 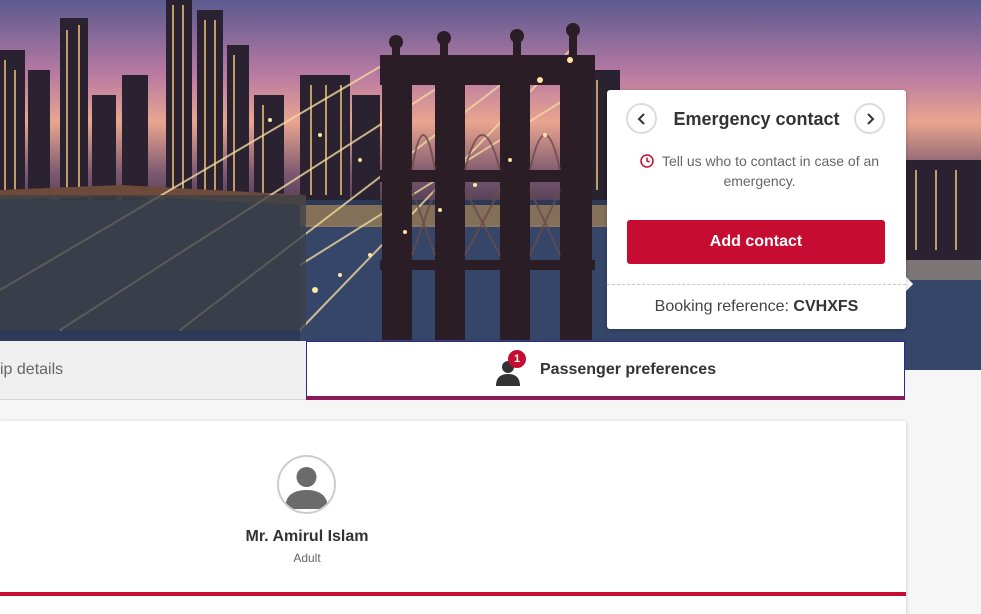 What do you see at coordinates (756, 242) in the screenshot?
I see `add-contact-button: Add contact` at bounding box center [756, 242].